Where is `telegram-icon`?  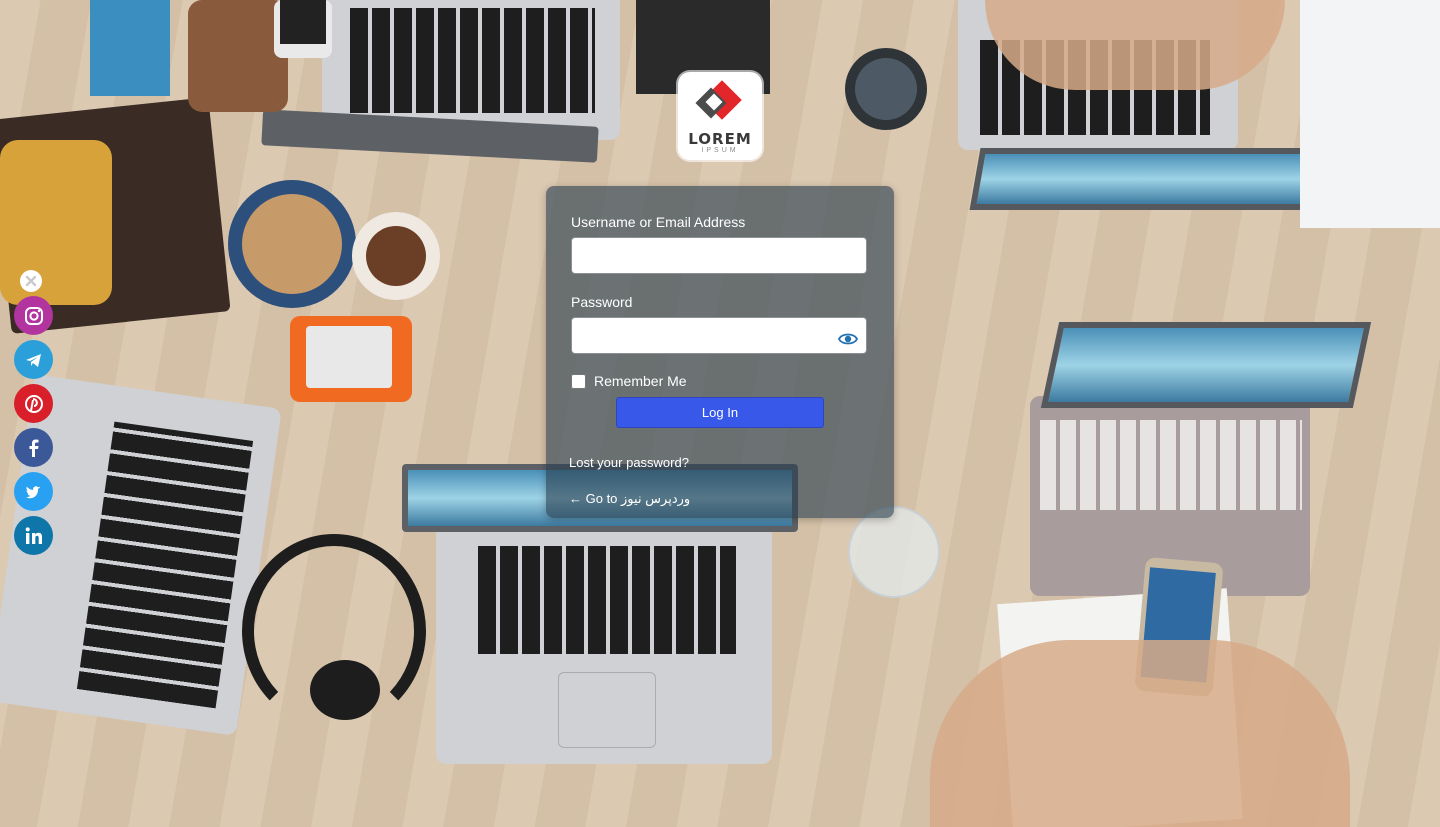 telegram-icon is located at coordinates (33, 359).